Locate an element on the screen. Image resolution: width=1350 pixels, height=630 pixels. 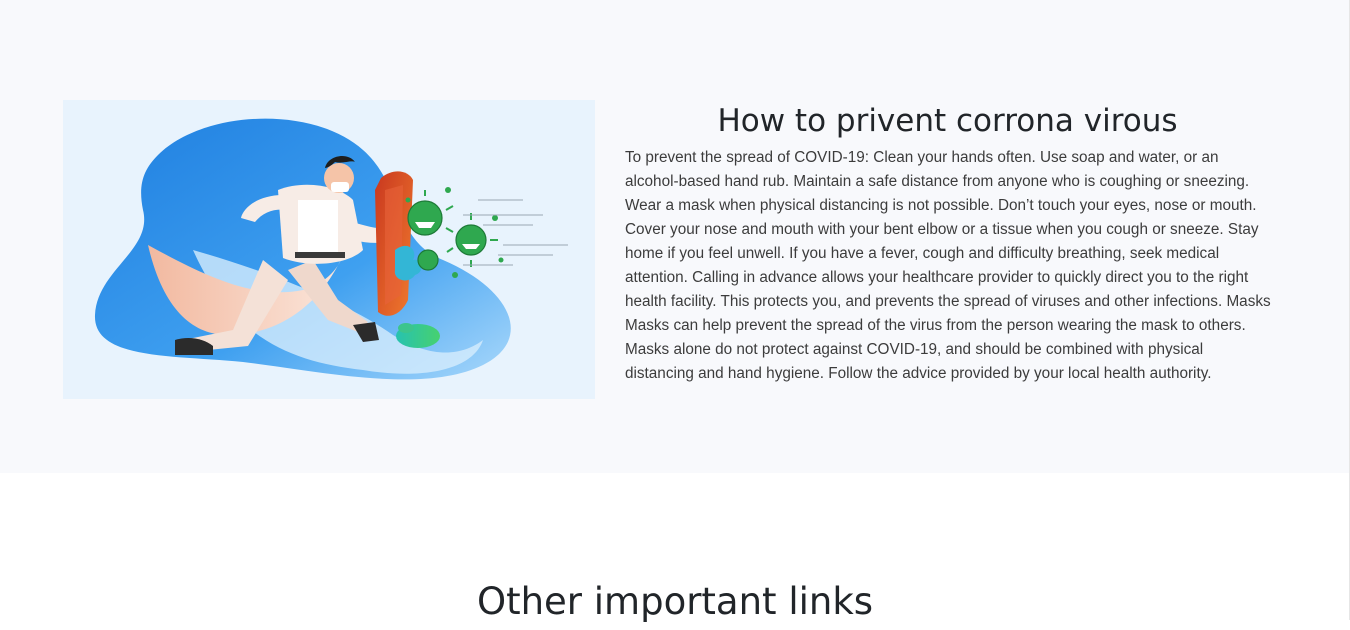
prevent-title: How to privent corrona virous is located at coordinates (947, 121).